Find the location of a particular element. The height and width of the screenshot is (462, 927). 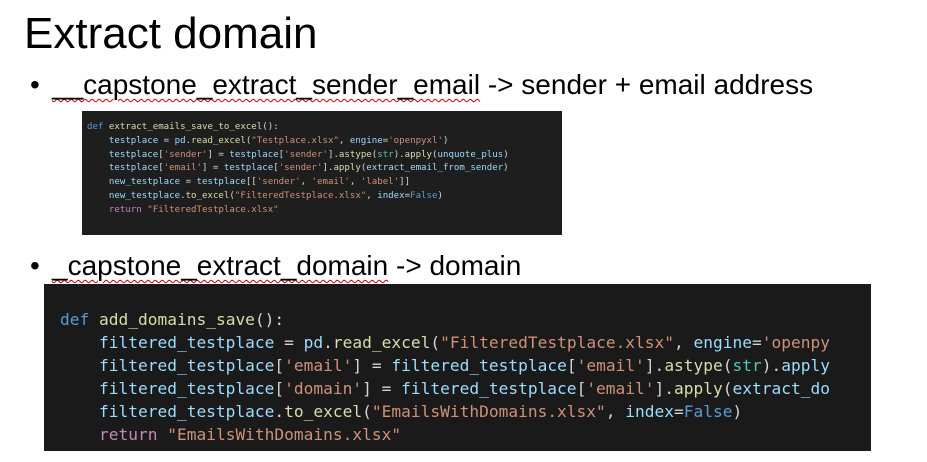

function-name: __capstone_extract_sender_email is located at coordinates (266, 84).